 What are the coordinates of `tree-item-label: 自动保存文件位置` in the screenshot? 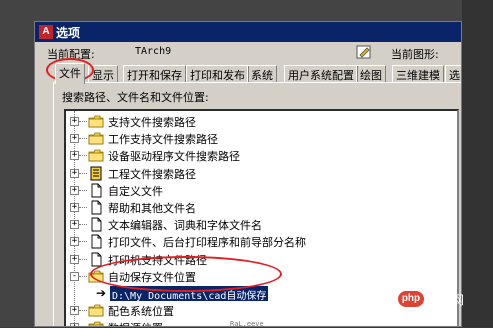 It's located at (152, 277).